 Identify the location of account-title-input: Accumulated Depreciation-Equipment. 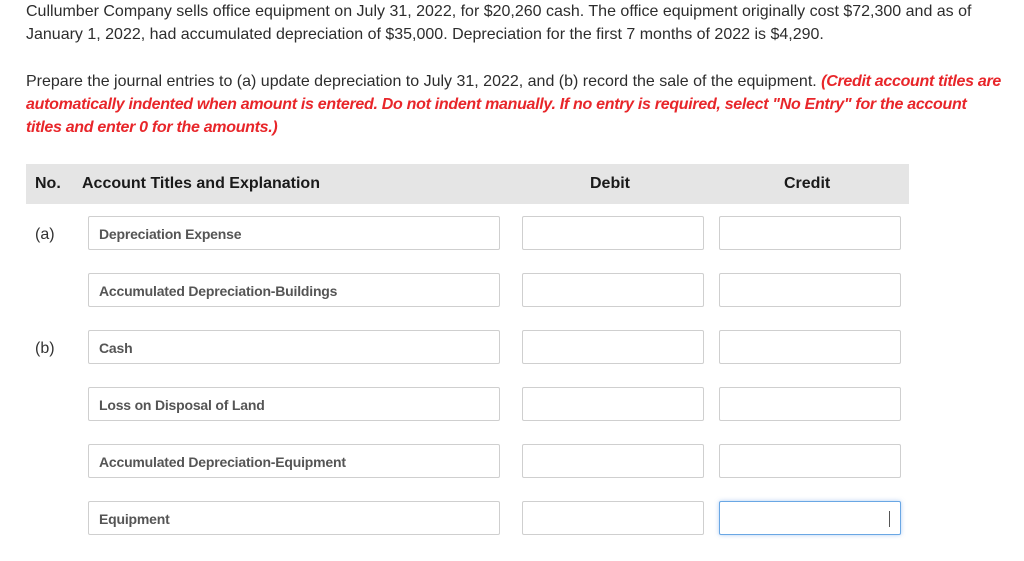
(294, 461).